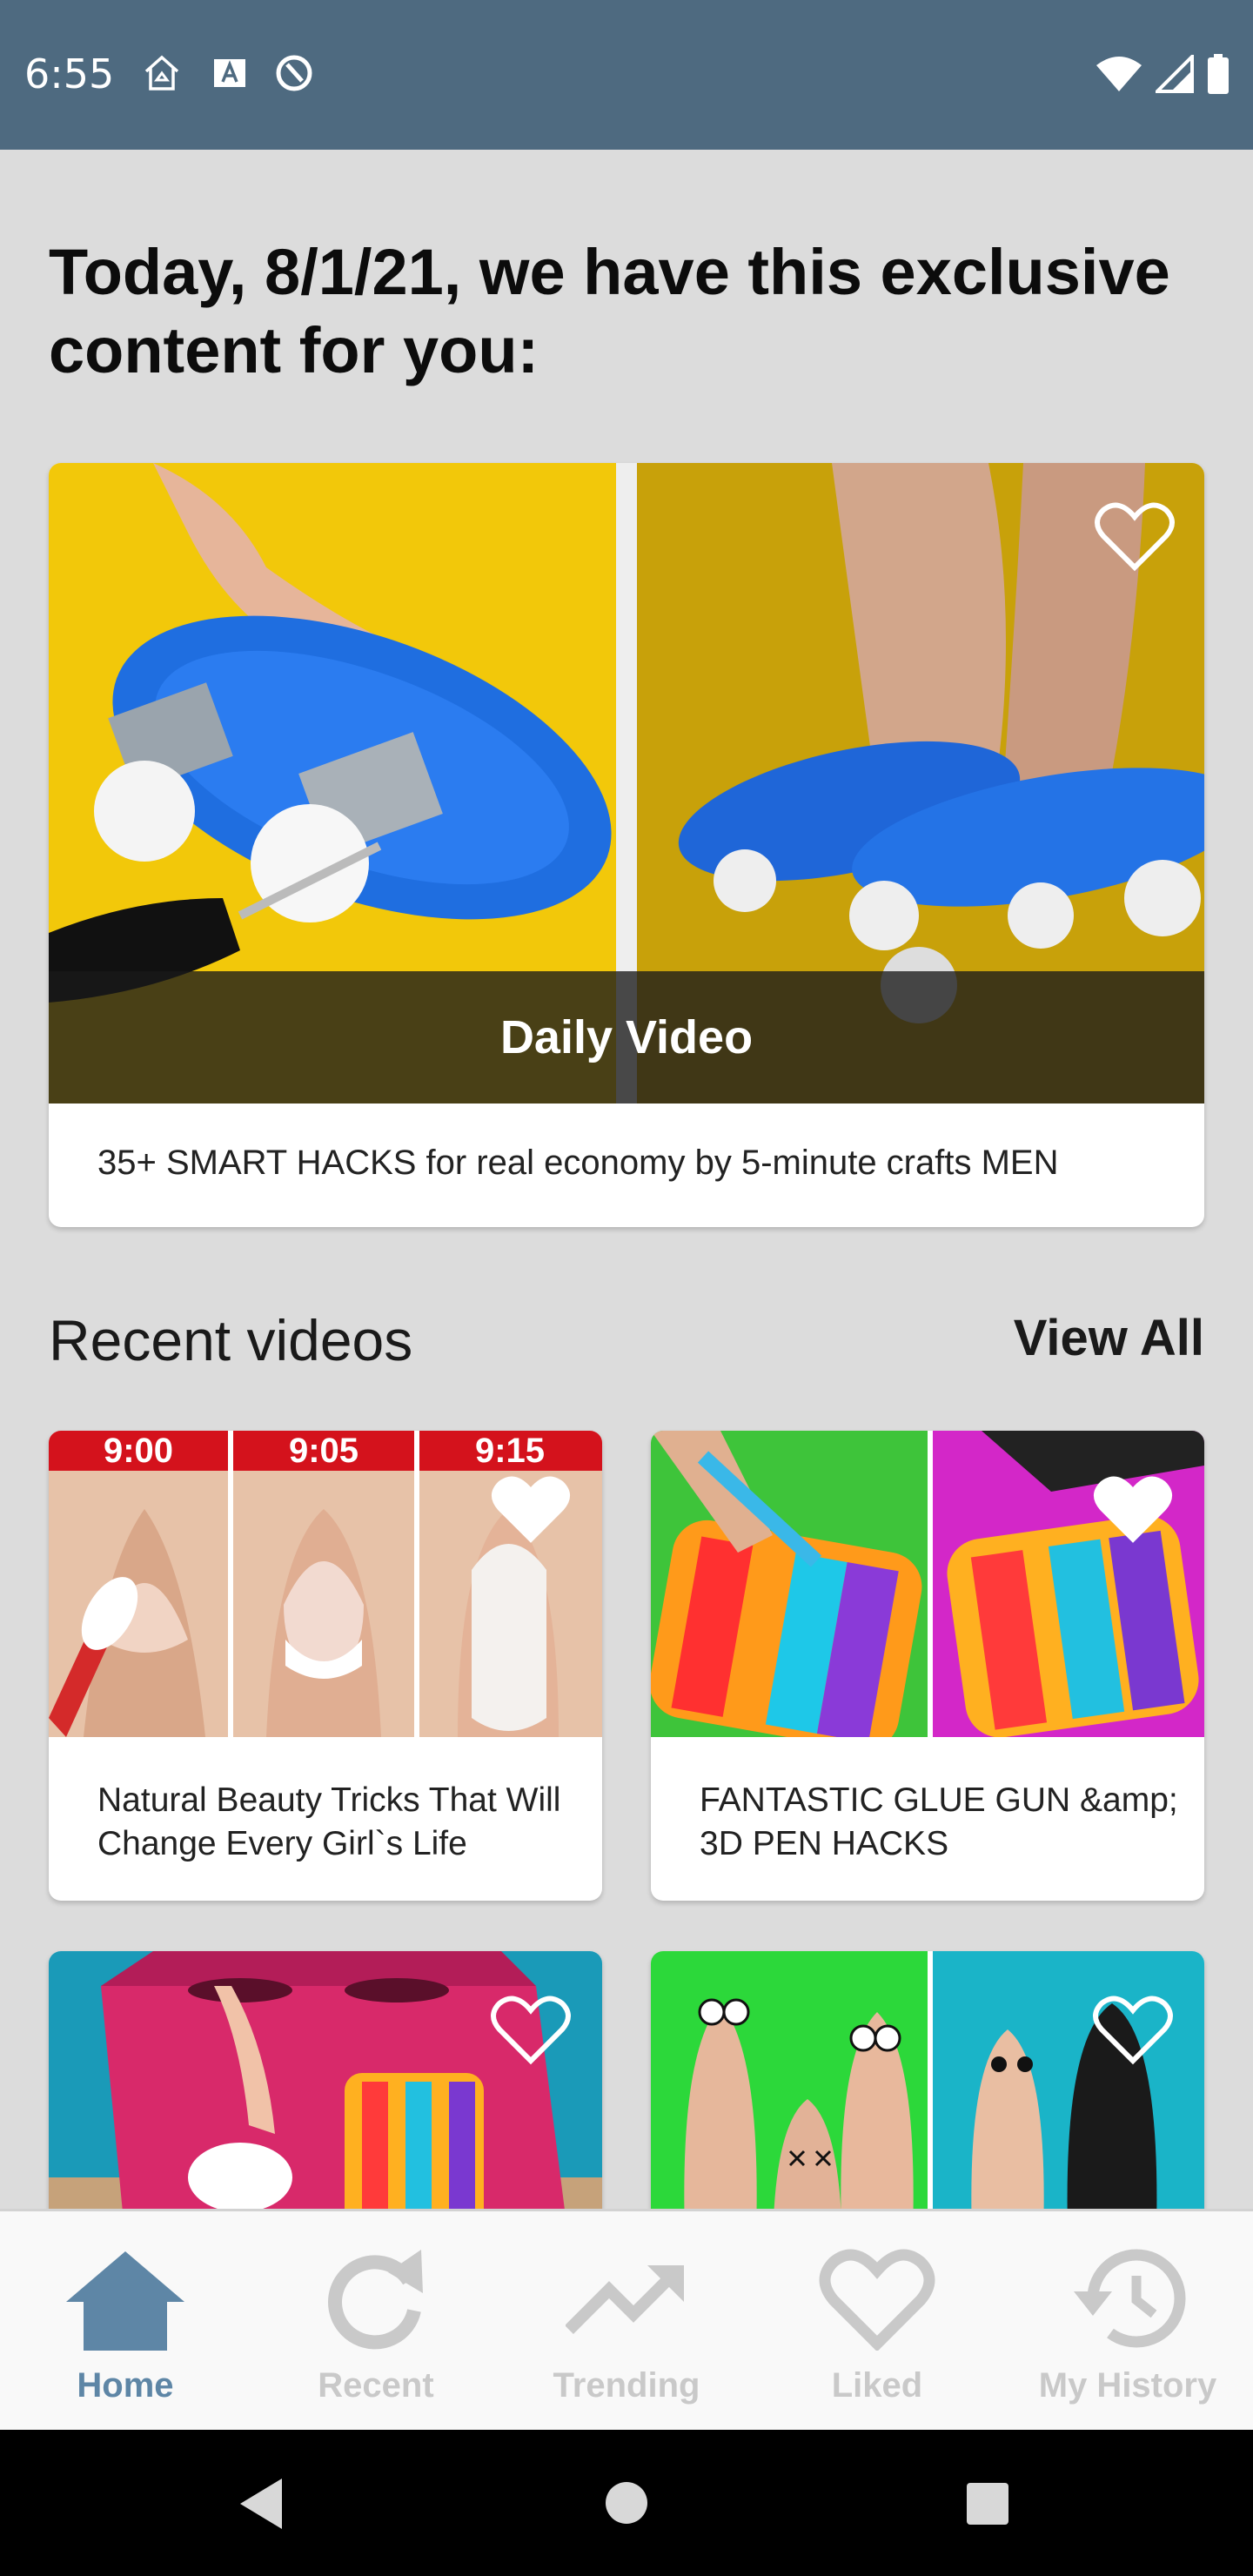 The width and height of the screenshot is (1253, 2576). I want to click on home-circle-icon, so click(626, 2503).